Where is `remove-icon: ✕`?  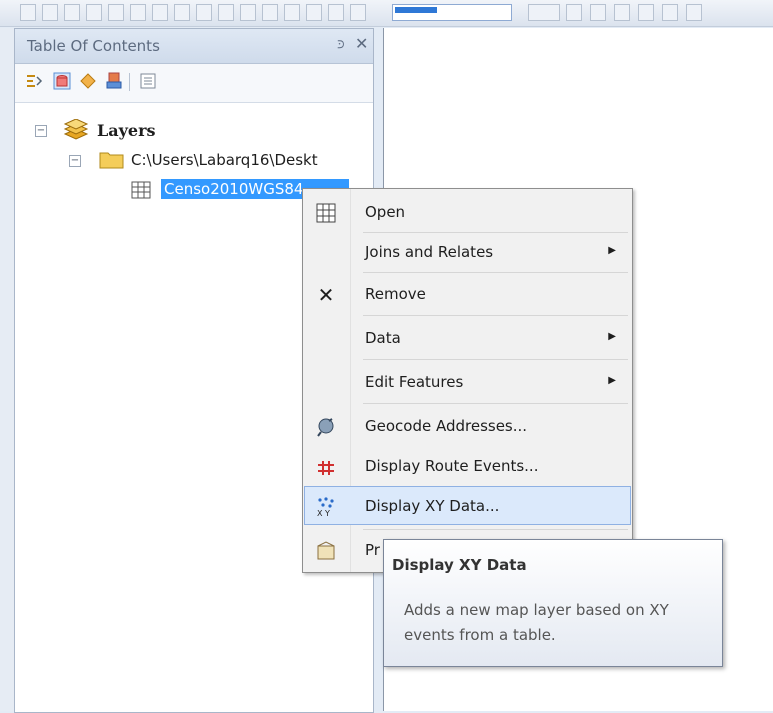
remove-icon: ✕ is located at coordinates (326, 295).